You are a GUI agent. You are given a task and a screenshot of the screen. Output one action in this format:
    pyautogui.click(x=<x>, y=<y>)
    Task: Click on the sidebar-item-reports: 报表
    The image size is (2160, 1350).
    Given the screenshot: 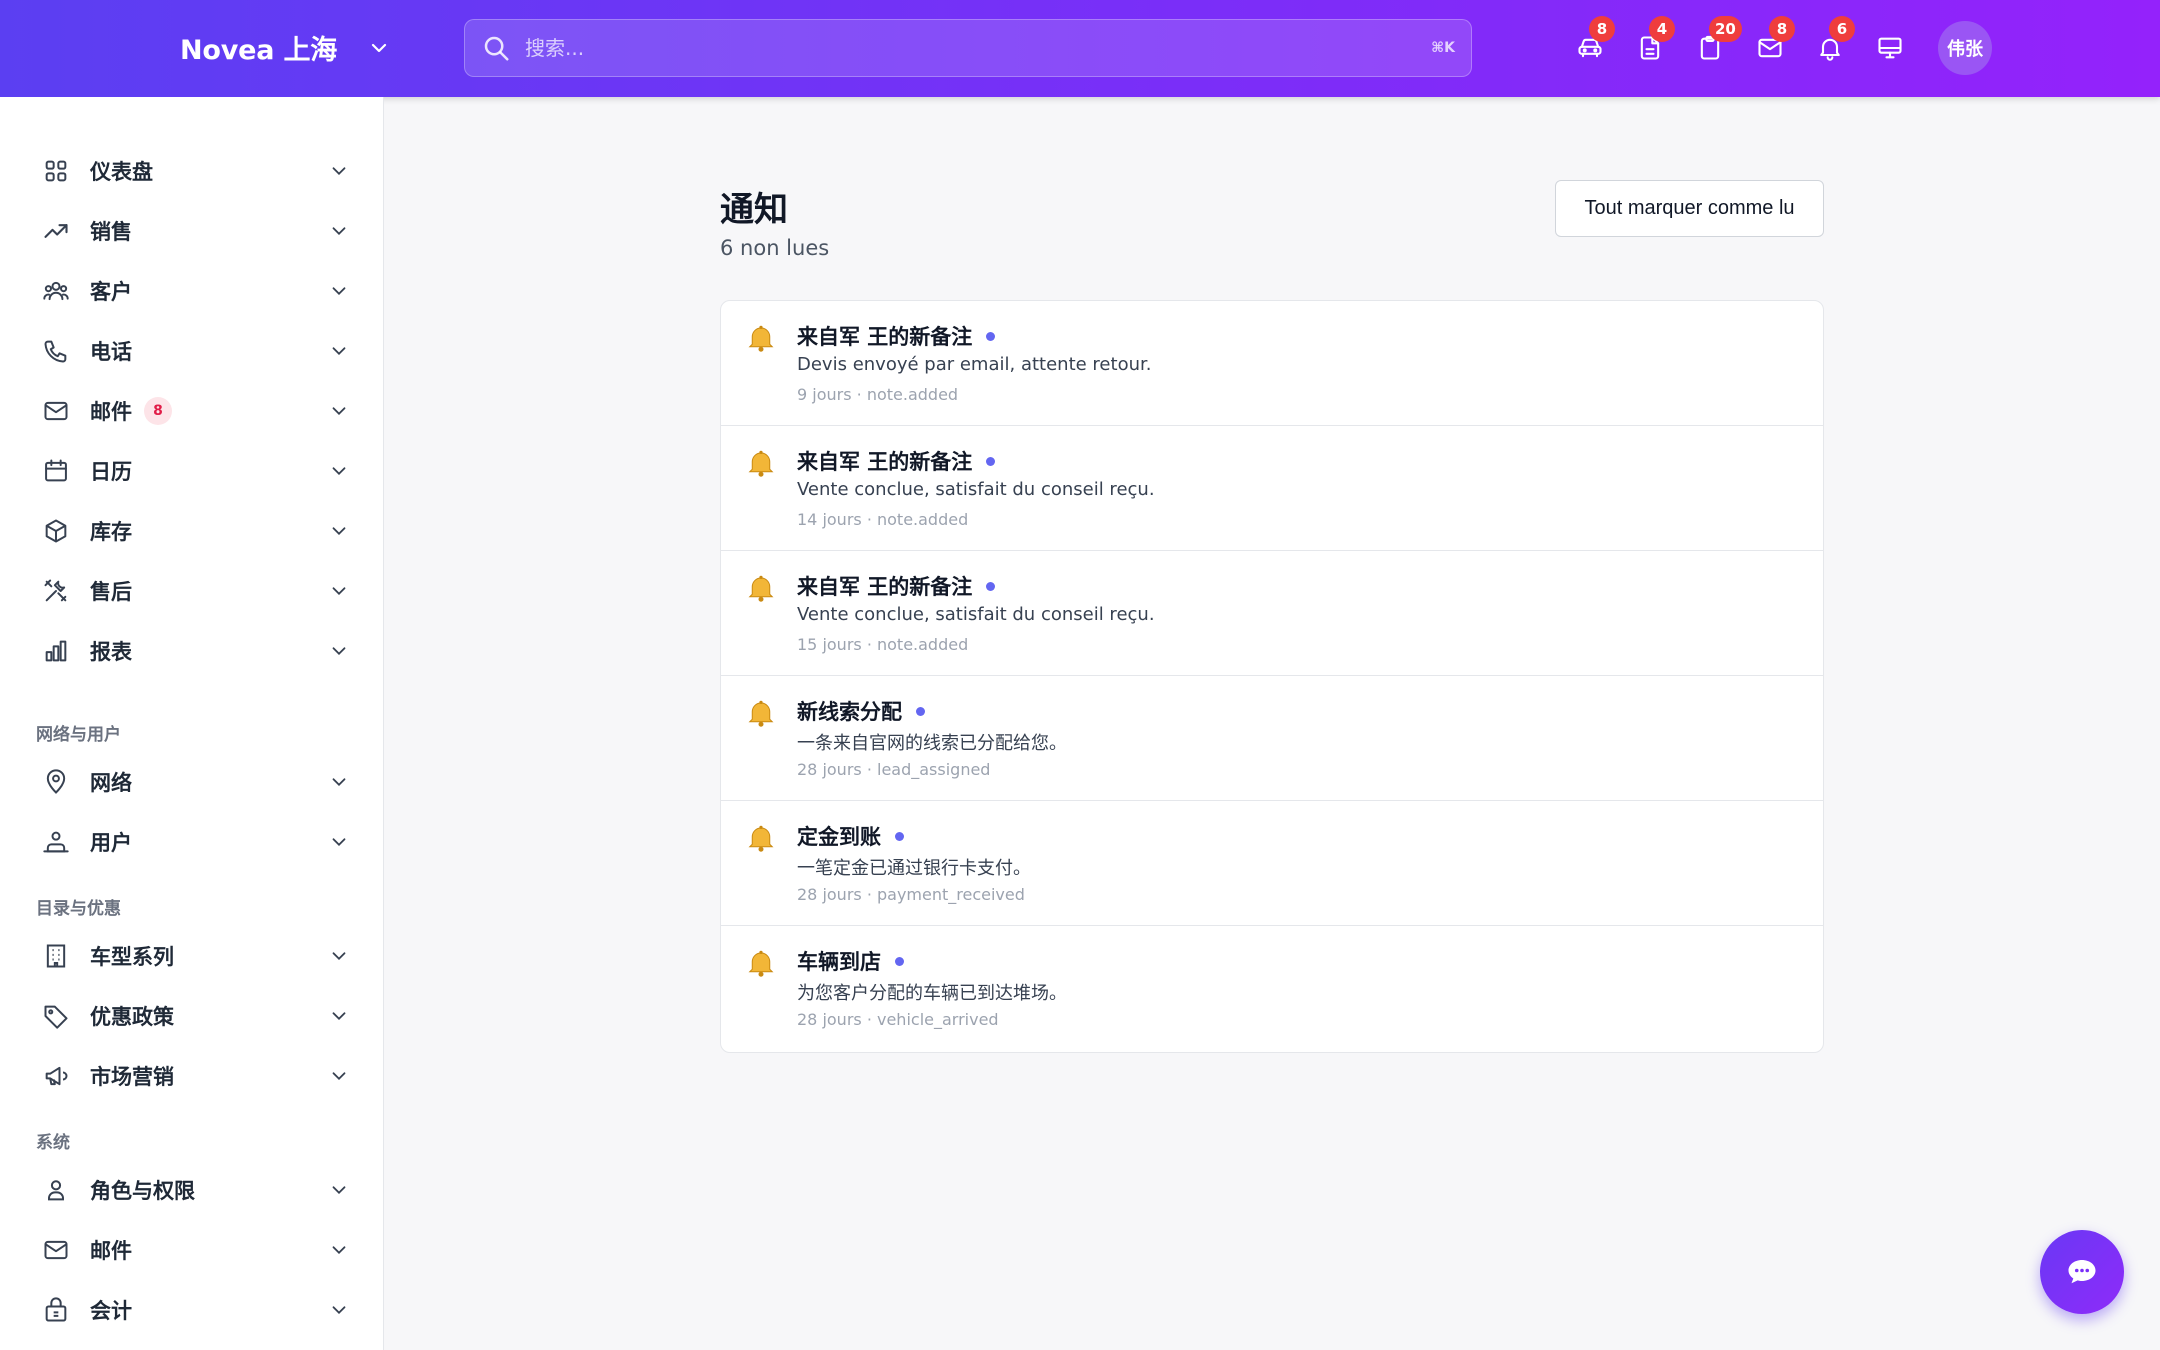 What is the action you would take?
    pyautogui.click(x=195, y=651)
    